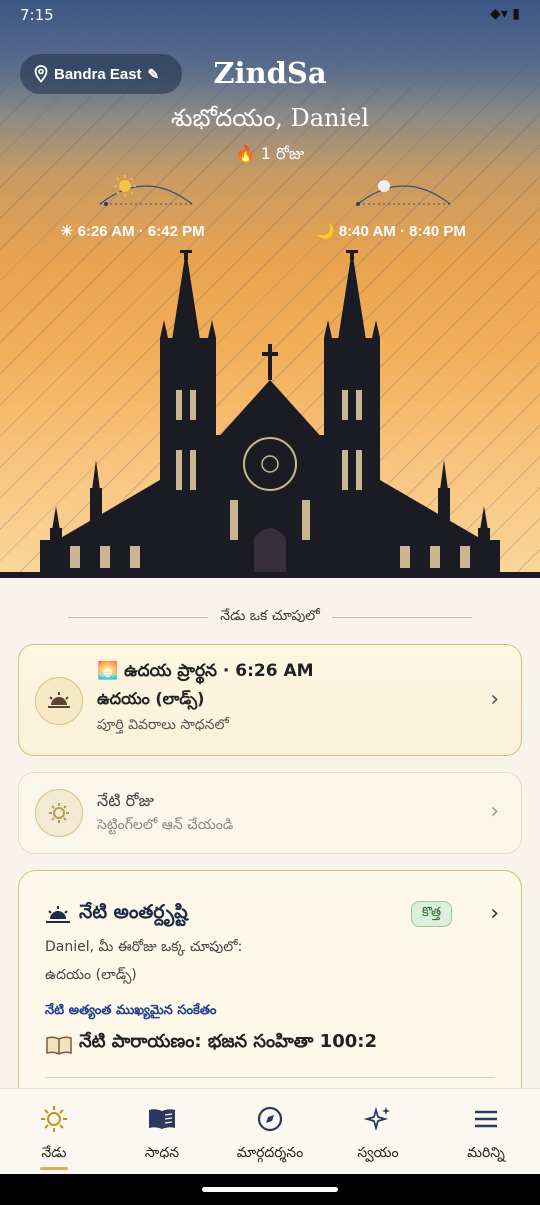 The image size is (540, 1205). I want to click on tab-label: మార్గదర్శనం, so click(270, 1153).